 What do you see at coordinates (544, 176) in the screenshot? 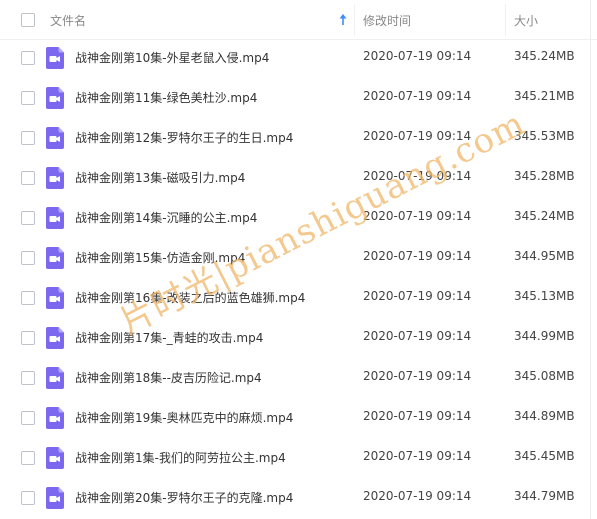
I see `file-size: 345.28MB` at bounding box center [544, 176].